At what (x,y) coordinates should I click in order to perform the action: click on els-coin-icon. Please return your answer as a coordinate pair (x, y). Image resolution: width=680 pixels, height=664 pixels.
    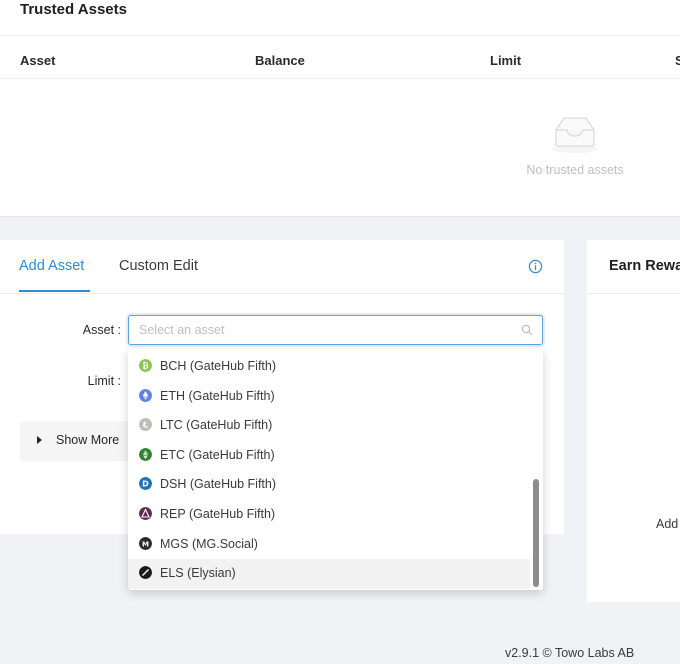
    Looking at the image, I should click on (145, 573).